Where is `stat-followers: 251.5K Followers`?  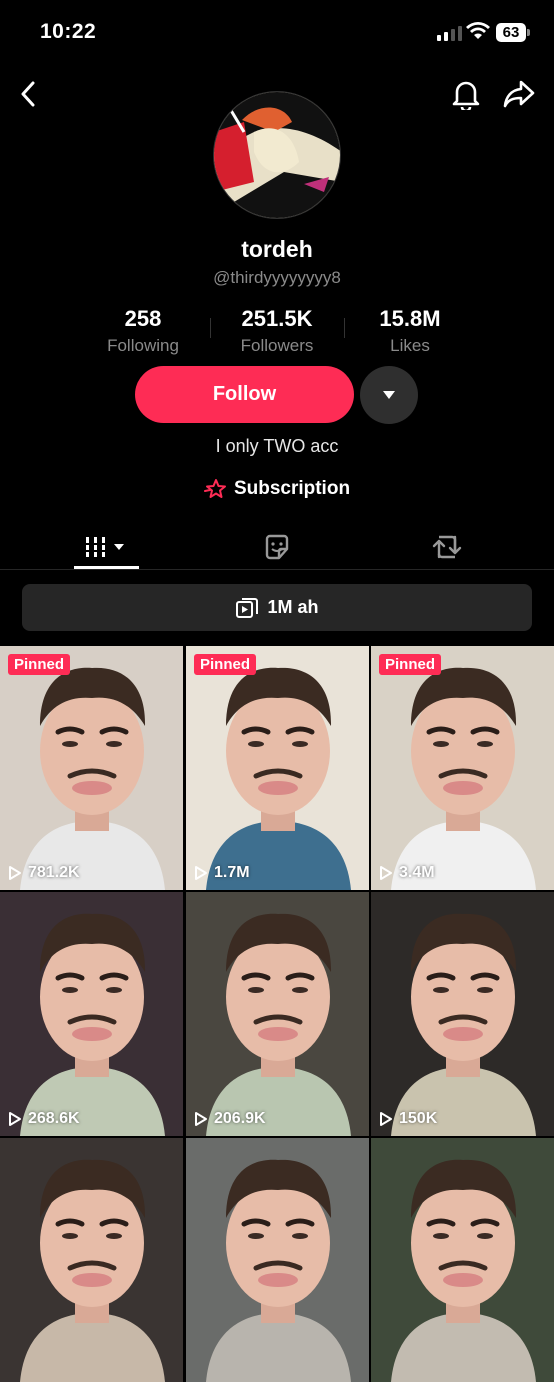
stat-followers: 251.5K Followers is located at coordinates (277, 331).